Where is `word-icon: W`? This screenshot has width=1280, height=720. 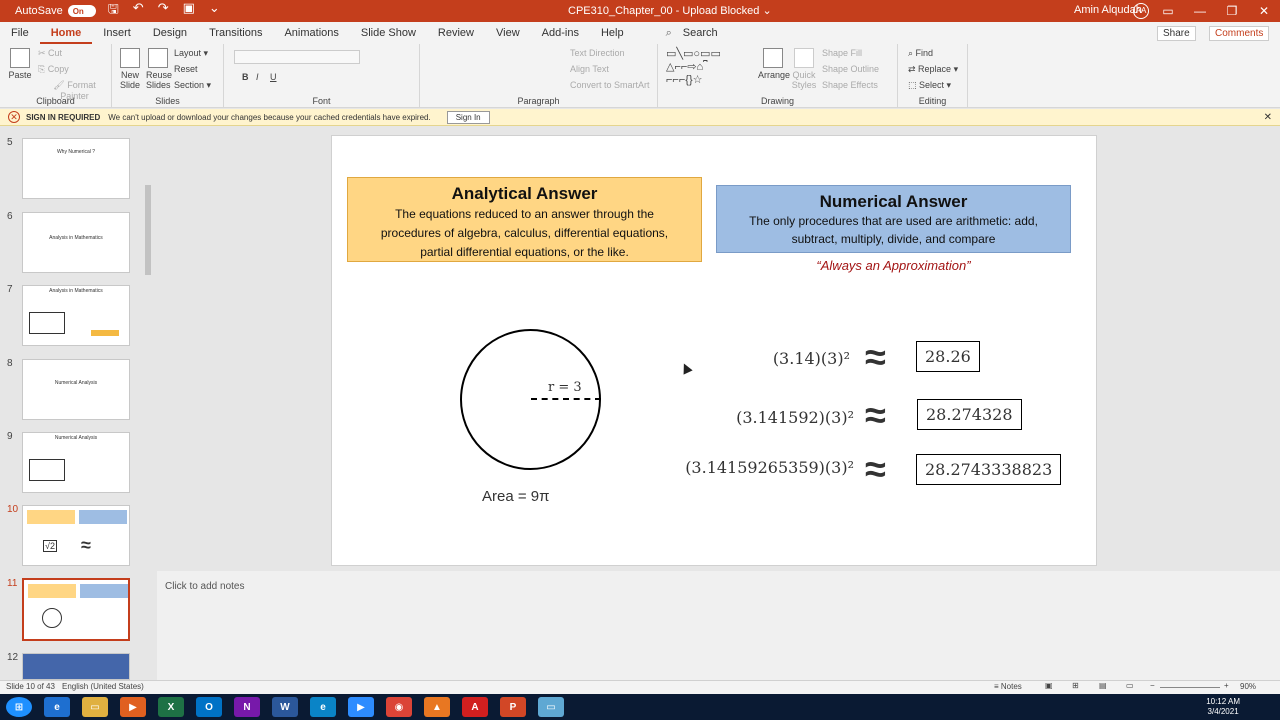 word-icon: W is located at coordinates (285, 707).